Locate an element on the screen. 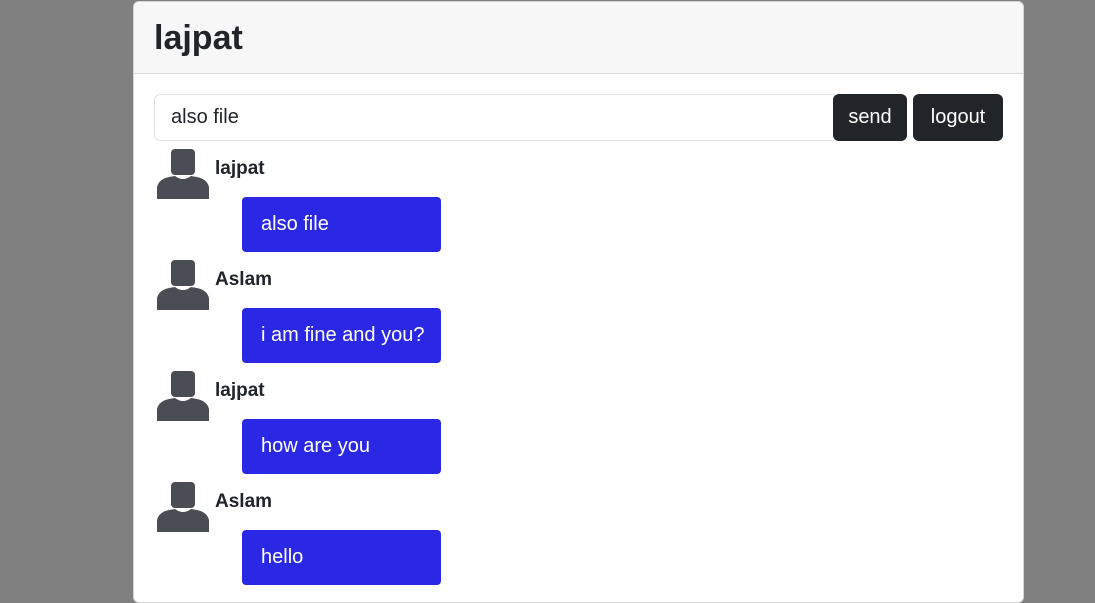 Image resolution: width=1095 pixels, height=603 pixels. message-item: lajpat how are you is located at coordinates (578, 424).